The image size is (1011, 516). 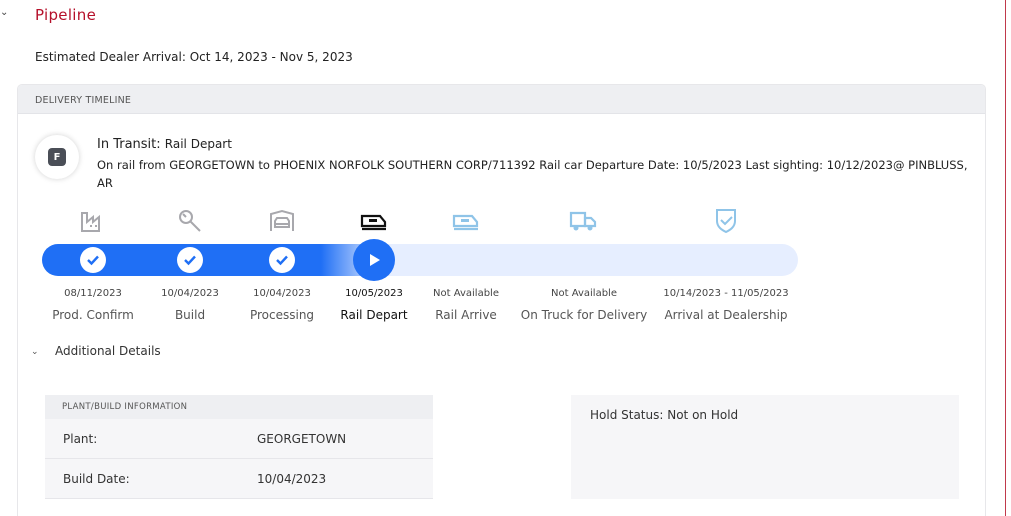 What do you see at coordinates (664, 415) in the screenshot?
I see `hold-status: Hold Status: Not on Hold` at bounding box center [664, 415].